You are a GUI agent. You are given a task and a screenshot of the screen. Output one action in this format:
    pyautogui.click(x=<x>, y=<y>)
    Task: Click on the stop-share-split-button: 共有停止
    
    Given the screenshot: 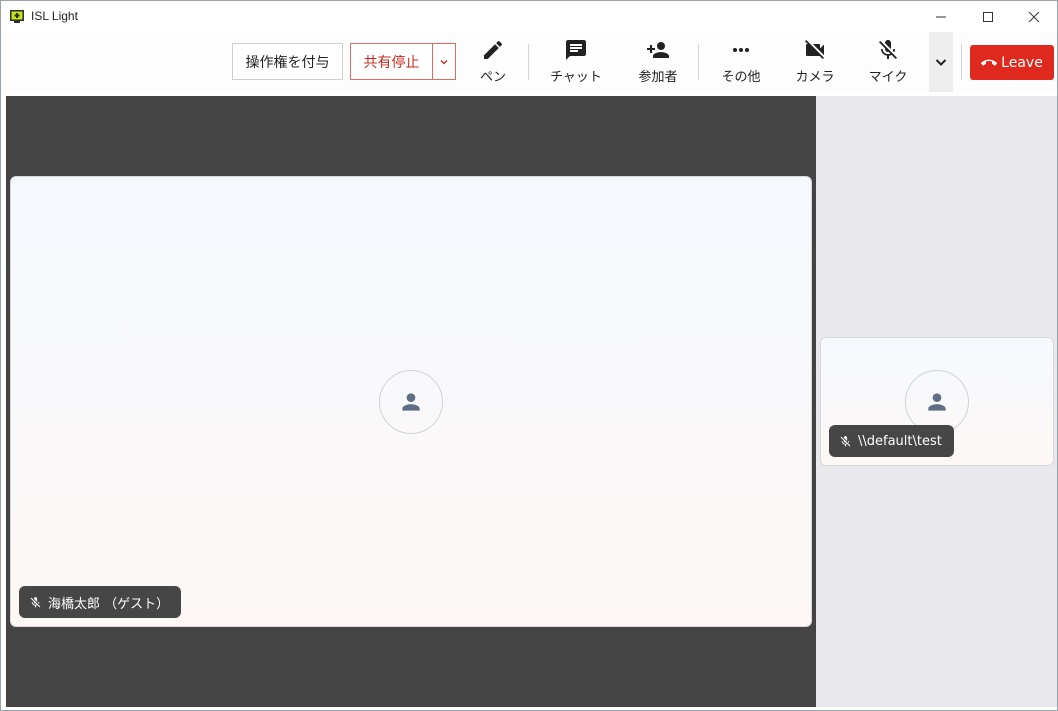 What is the action you would take?
    pyautogui.click(x=403, y=61)
    